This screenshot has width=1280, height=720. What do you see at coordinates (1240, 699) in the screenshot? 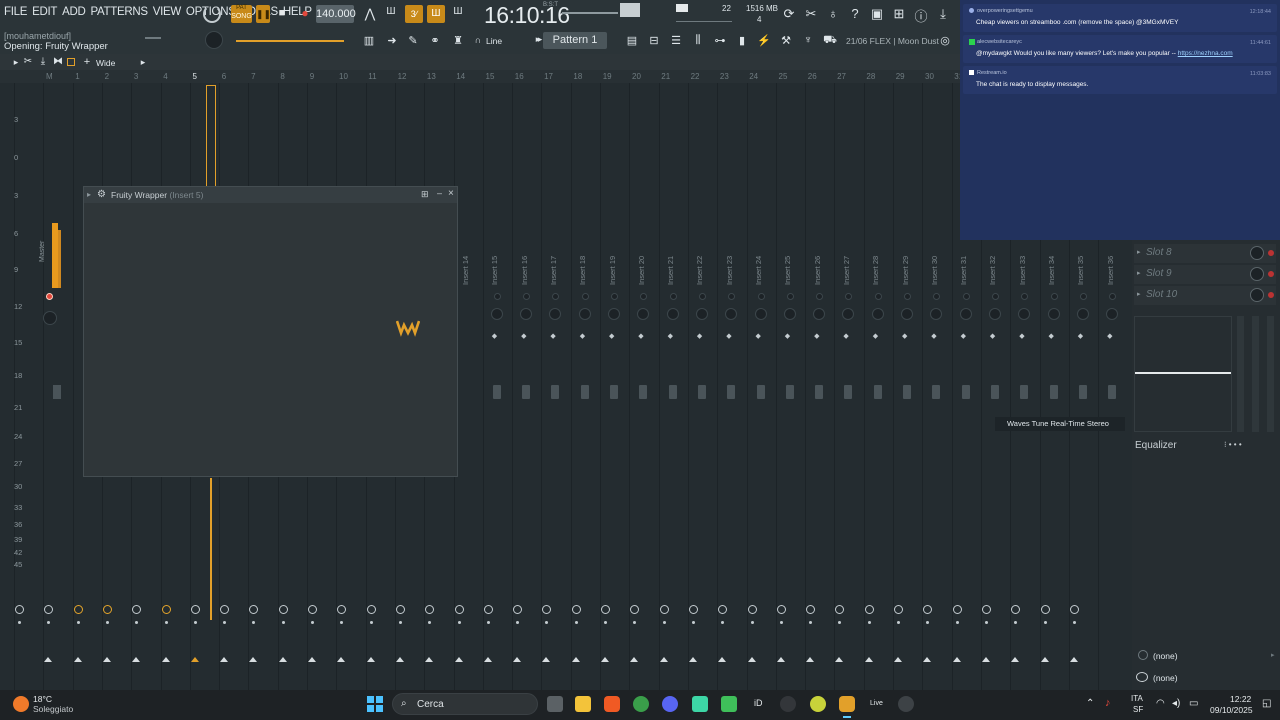
I see `taskbar-clock: 12:22` at bounding box center [1240, 699].